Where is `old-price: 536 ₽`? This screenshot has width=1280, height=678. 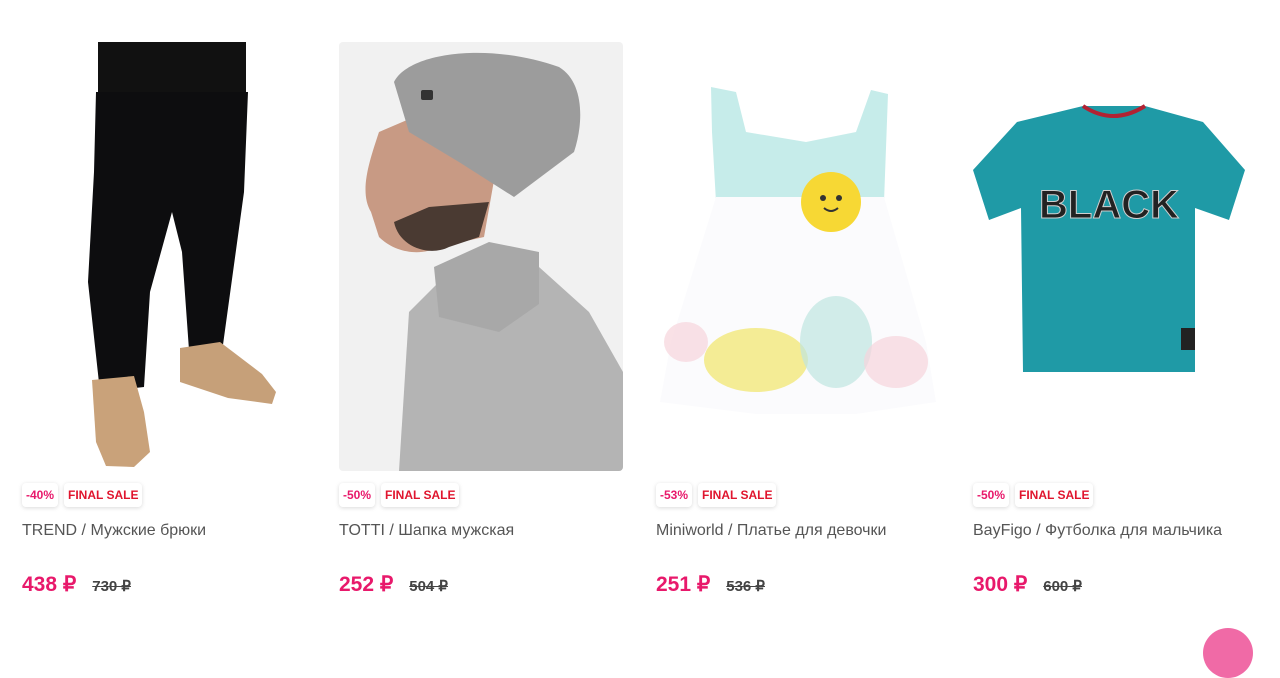
old-price: 536 ₽ is located at coordinates (745, 586).